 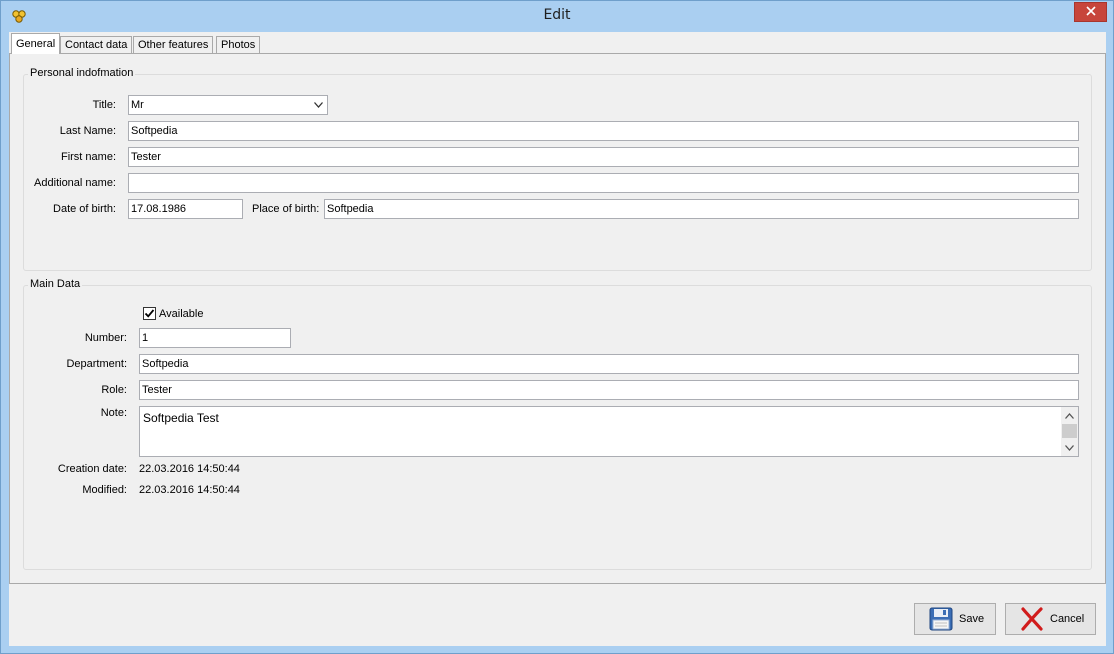 What do you see at coordinates (228, 105) in the screenshot?
I see `title-combobox: Mr` at bounding box center [228, 105].